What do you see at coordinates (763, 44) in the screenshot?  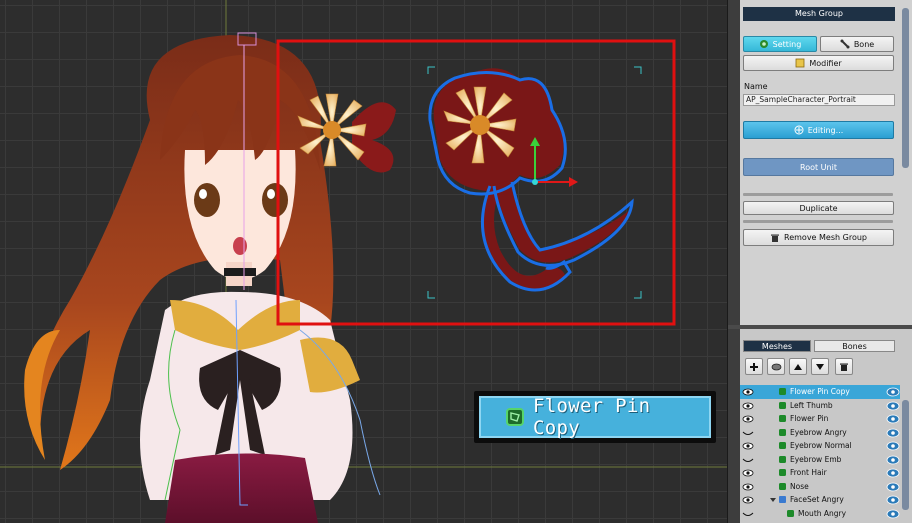 I see `setting-icon` at bounding box center [763, 44].